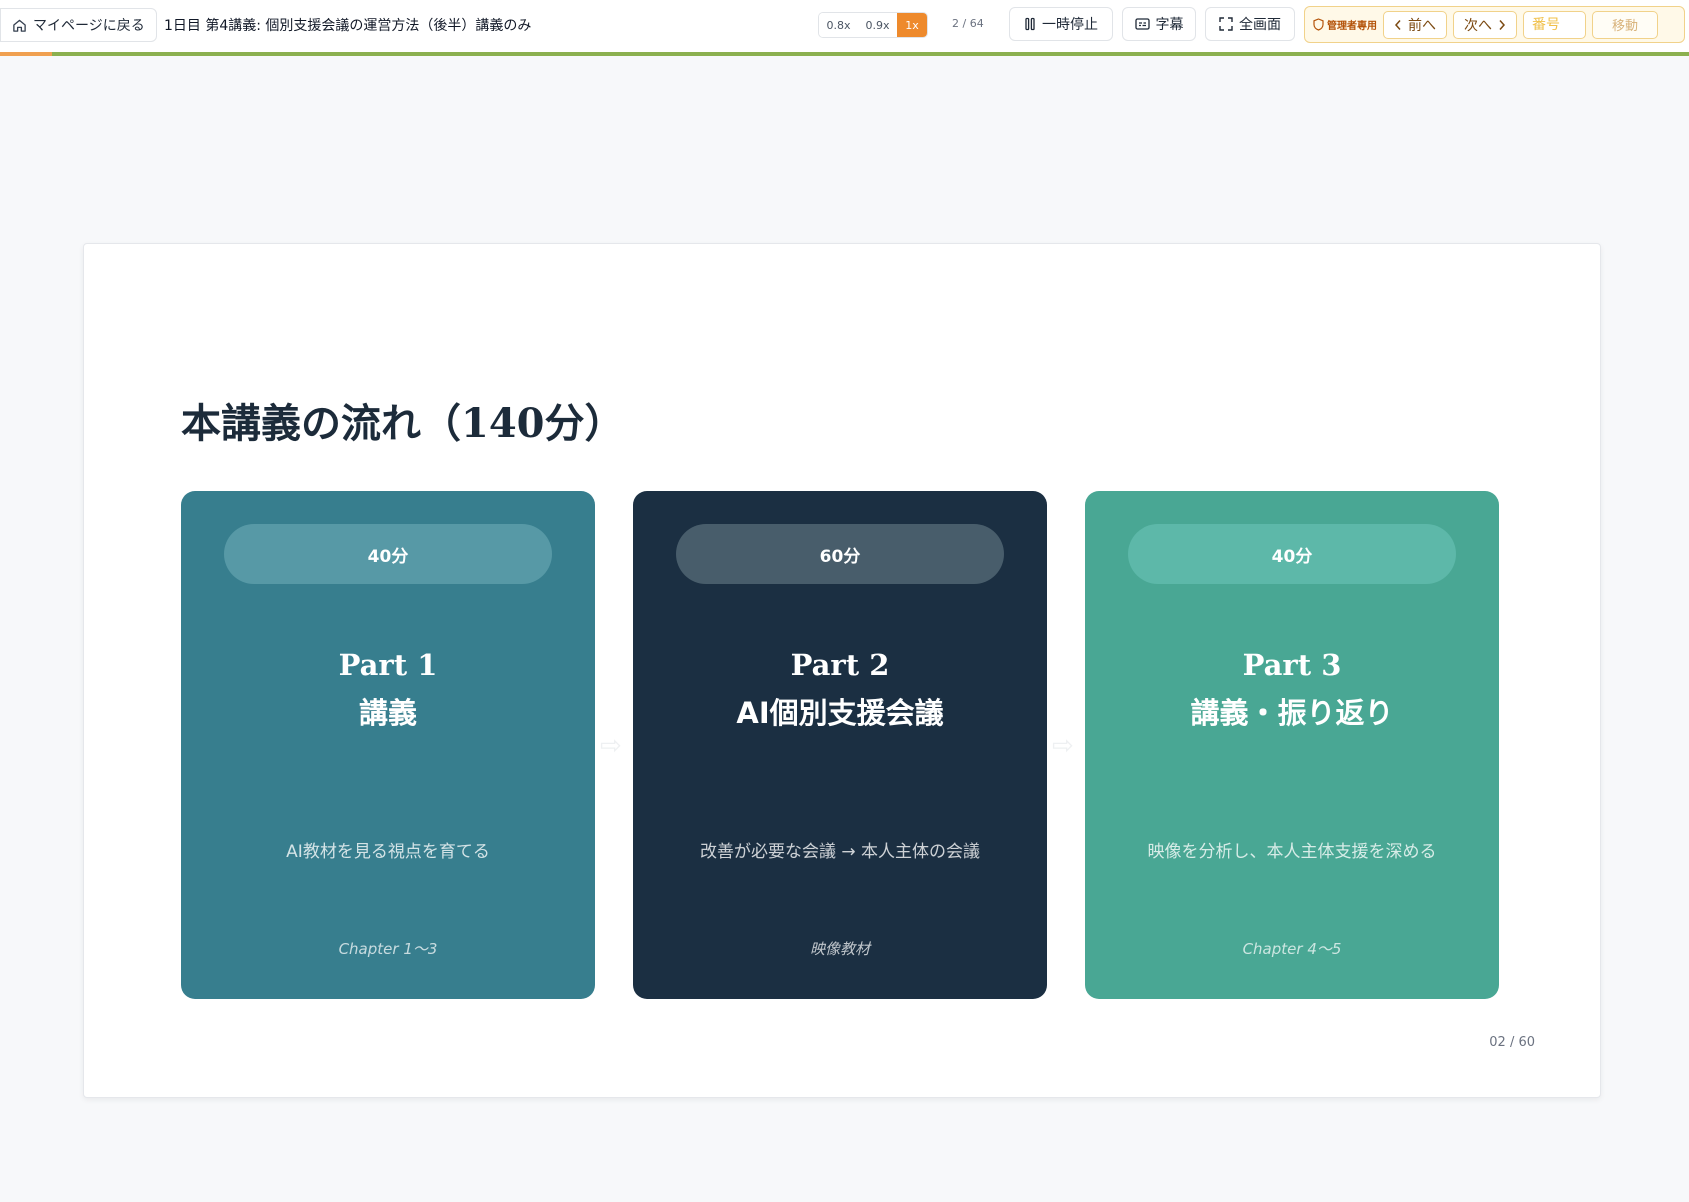 This screenshot has width=1689, height=1202. Describe the element at coordinates (1070, 25) in the screenshot. I see `pause-button-label: 一時停止` at that location.